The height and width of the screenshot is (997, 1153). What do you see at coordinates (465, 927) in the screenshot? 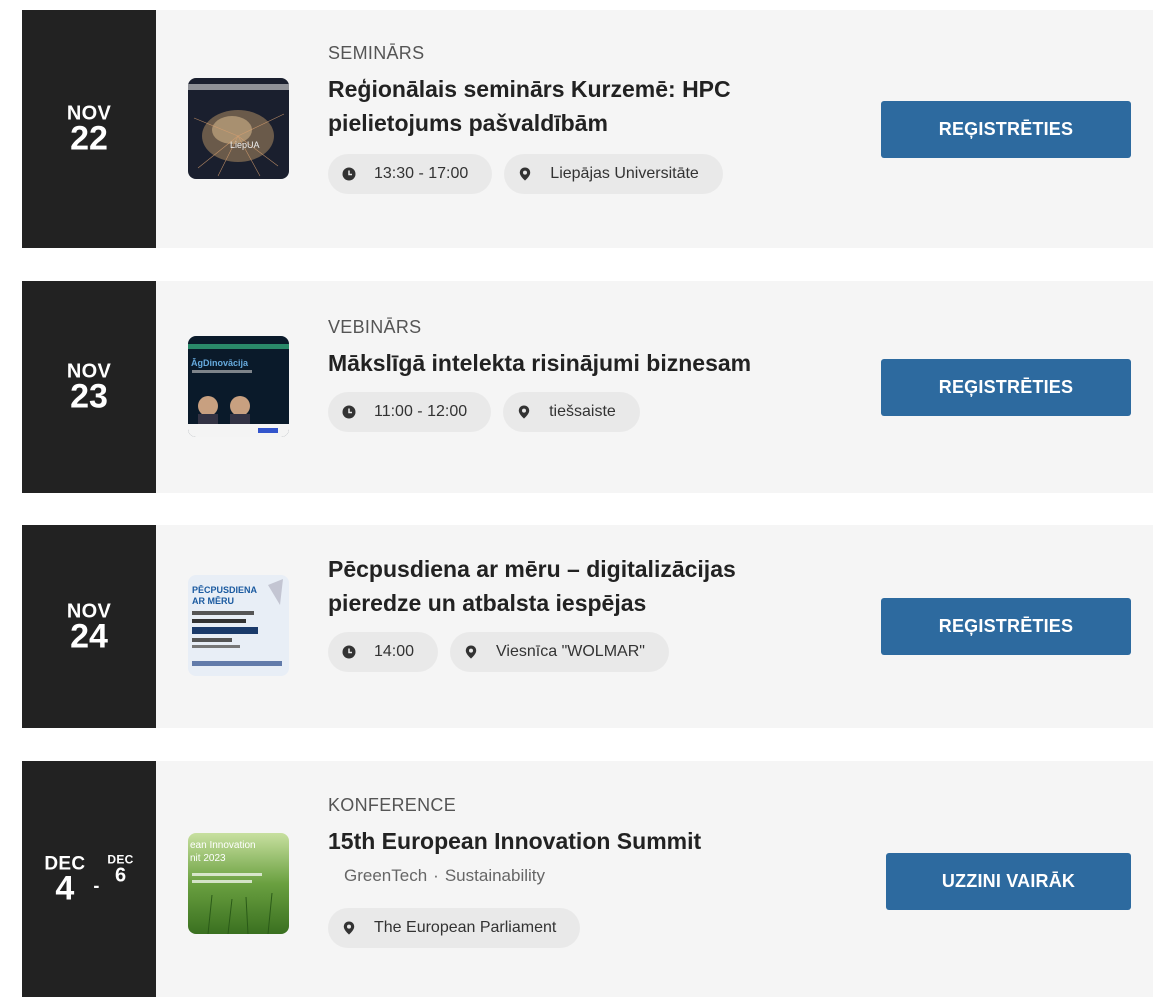
I see `event-location: The European Parliament` at bounding box center [465, 927].